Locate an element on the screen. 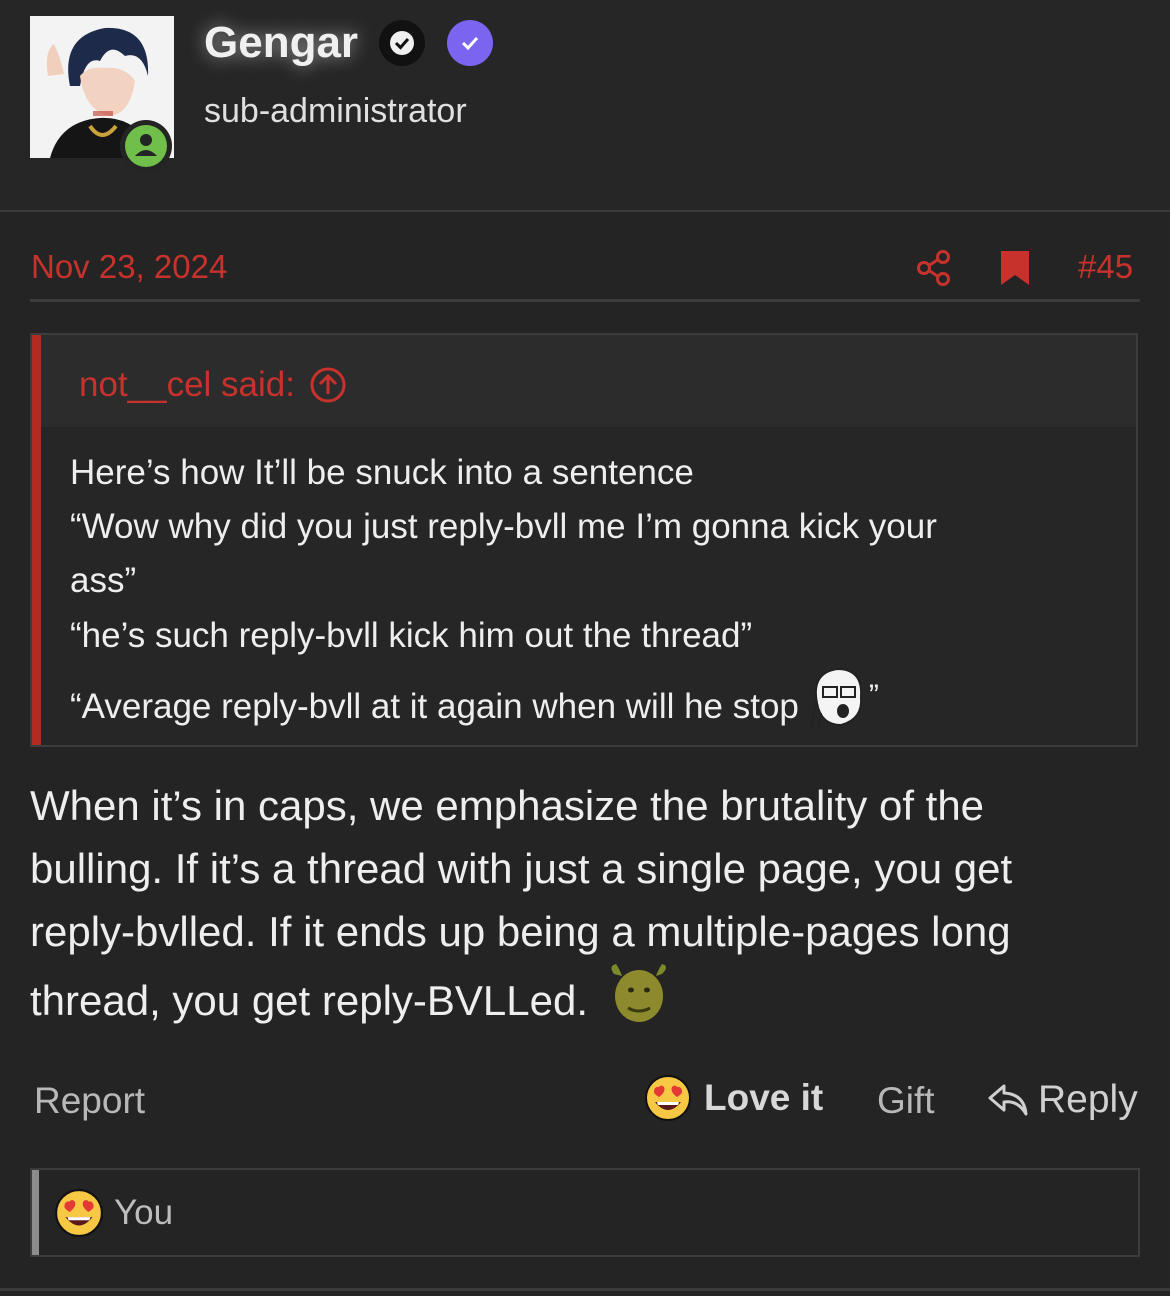 Image resolution: width=1170 pixels, height=1296 pixels. post-number-link: #45 is located at coordinates (1105, 267).